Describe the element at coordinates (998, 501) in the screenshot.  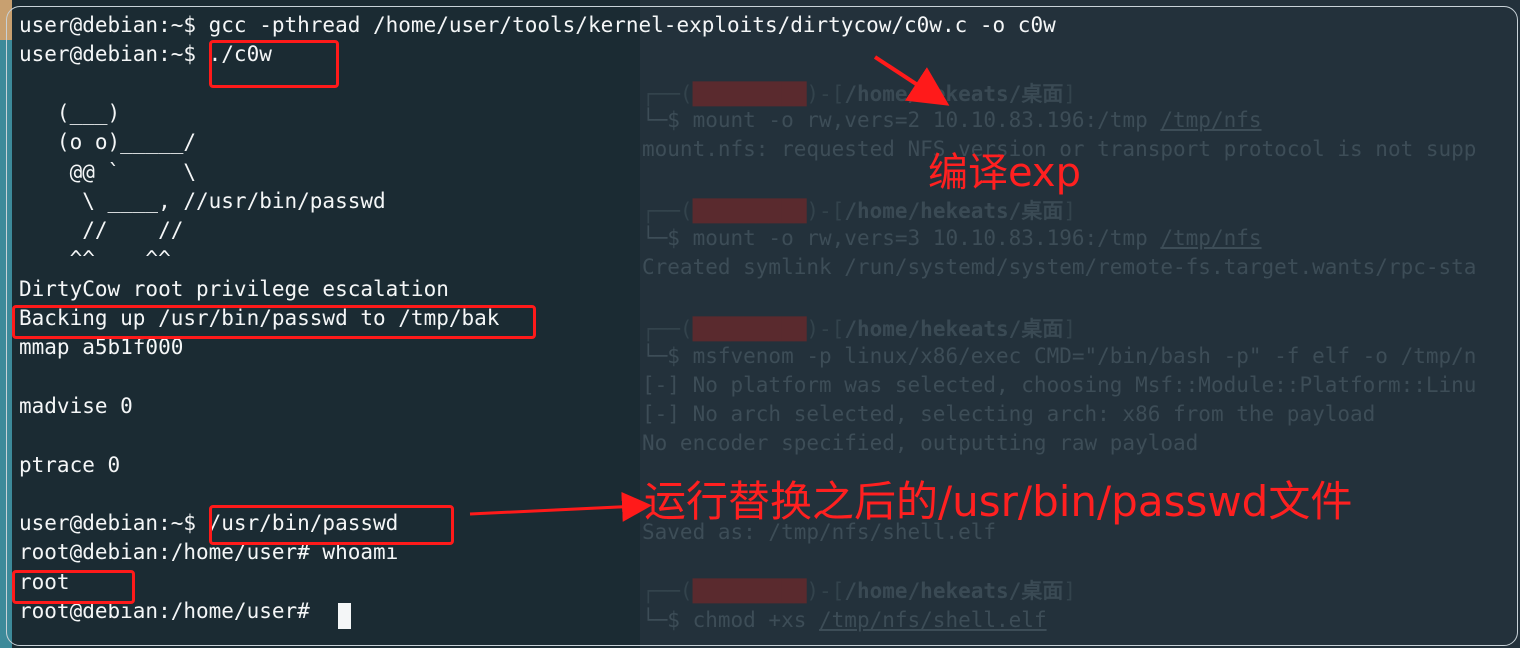
I see `annotation-run-passwd: 运行替换之后的/usr/bin/passwd文件` at that location.